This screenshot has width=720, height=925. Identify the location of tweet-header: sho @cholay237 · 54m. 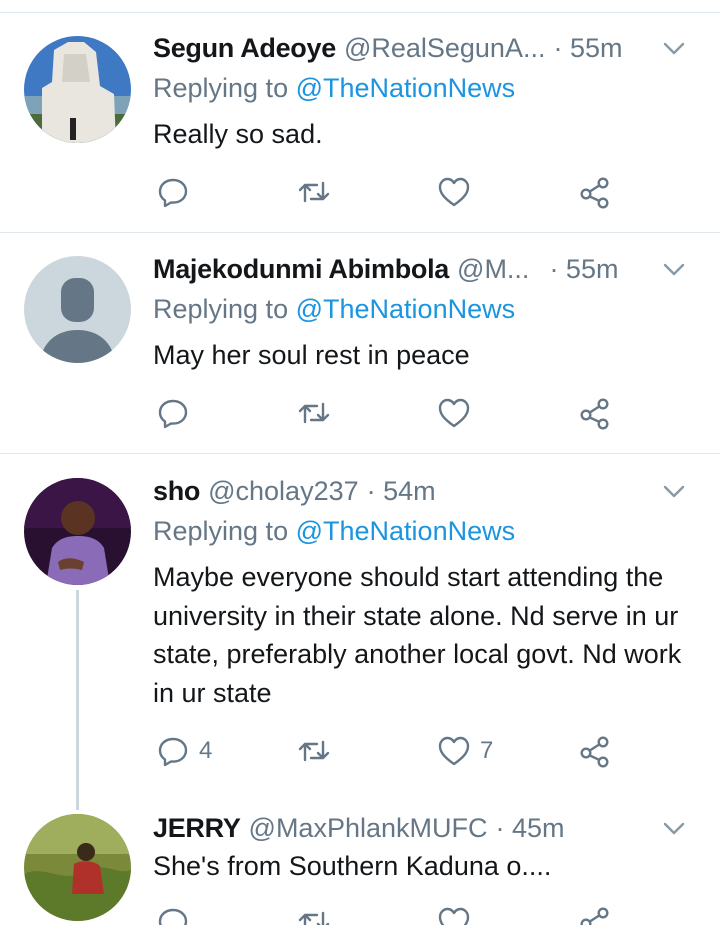
(424, 491).